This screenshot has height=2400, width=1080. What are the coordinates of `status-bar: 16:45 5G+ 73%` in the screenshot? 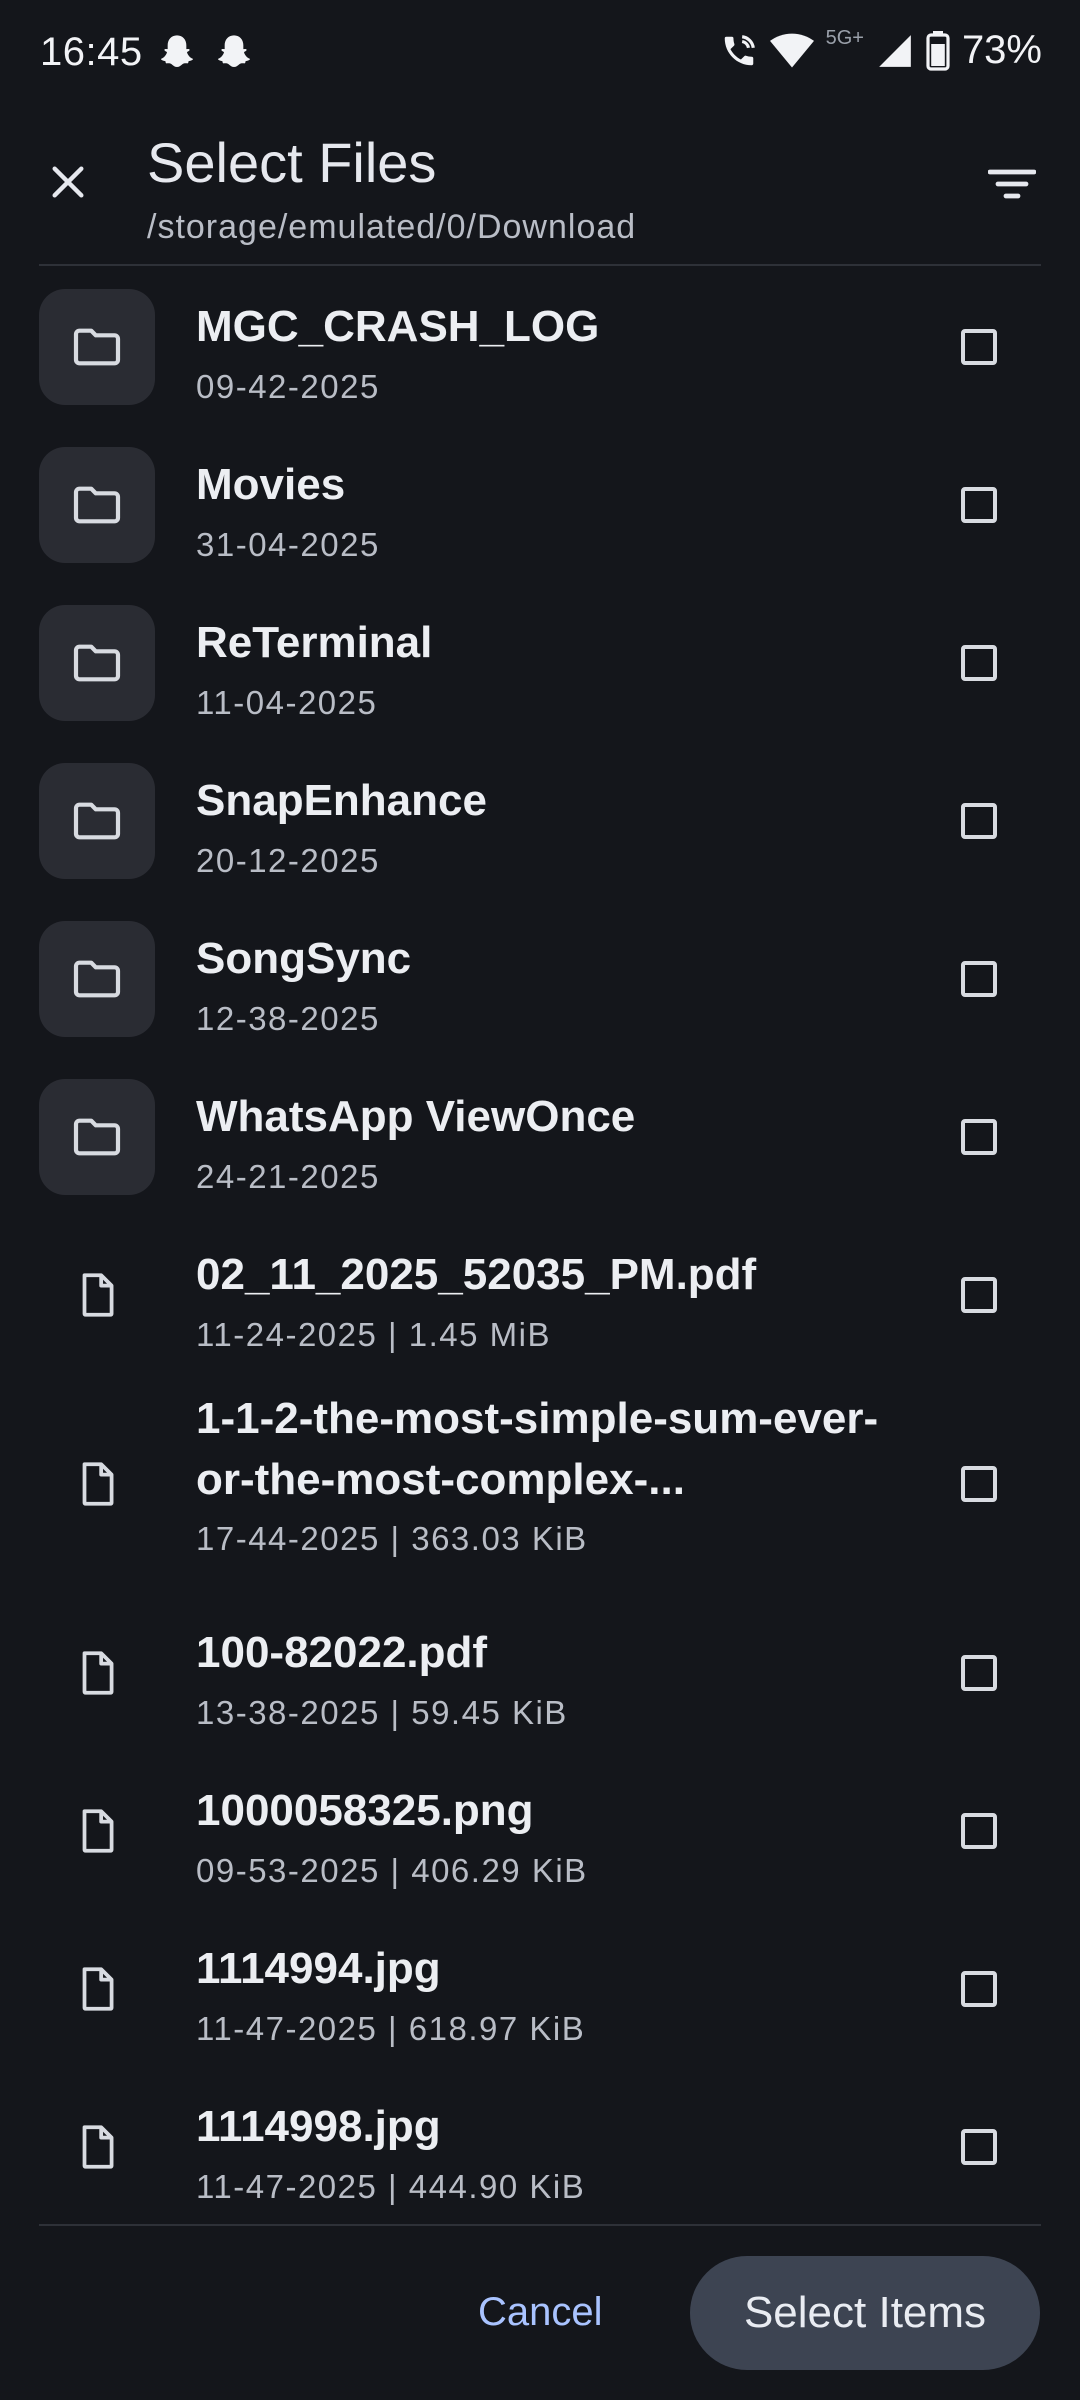 It's located at (540, 54).